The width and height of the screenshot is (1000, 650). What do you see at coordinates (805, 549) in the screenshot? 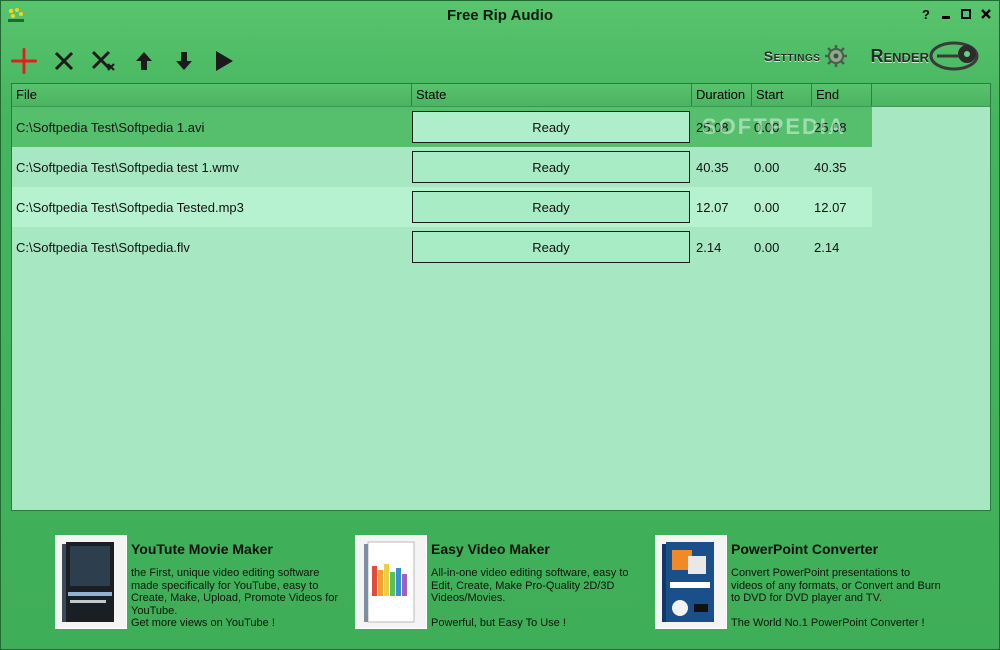
I see `ad-title: PowerPoint Converter` at bounding box center [805, 549].